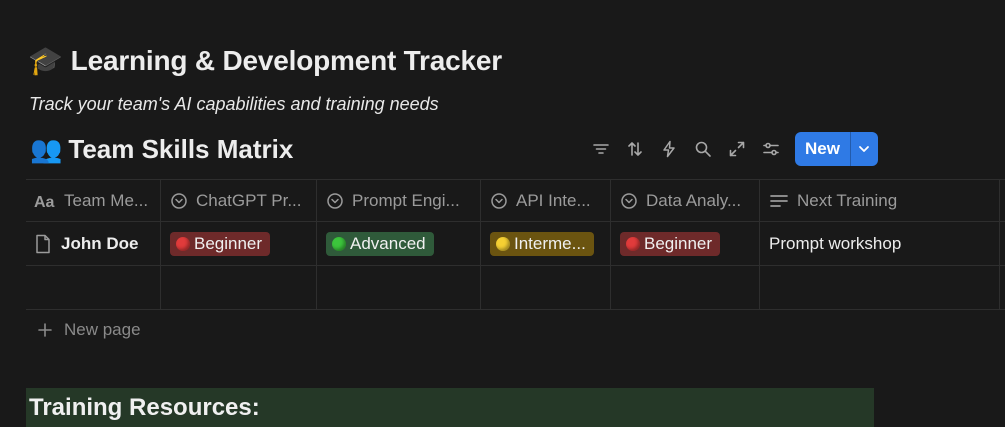 The height and width of the screenshot is (427, 1005). I want to click on svg-text: Aa, so click(44, 201).